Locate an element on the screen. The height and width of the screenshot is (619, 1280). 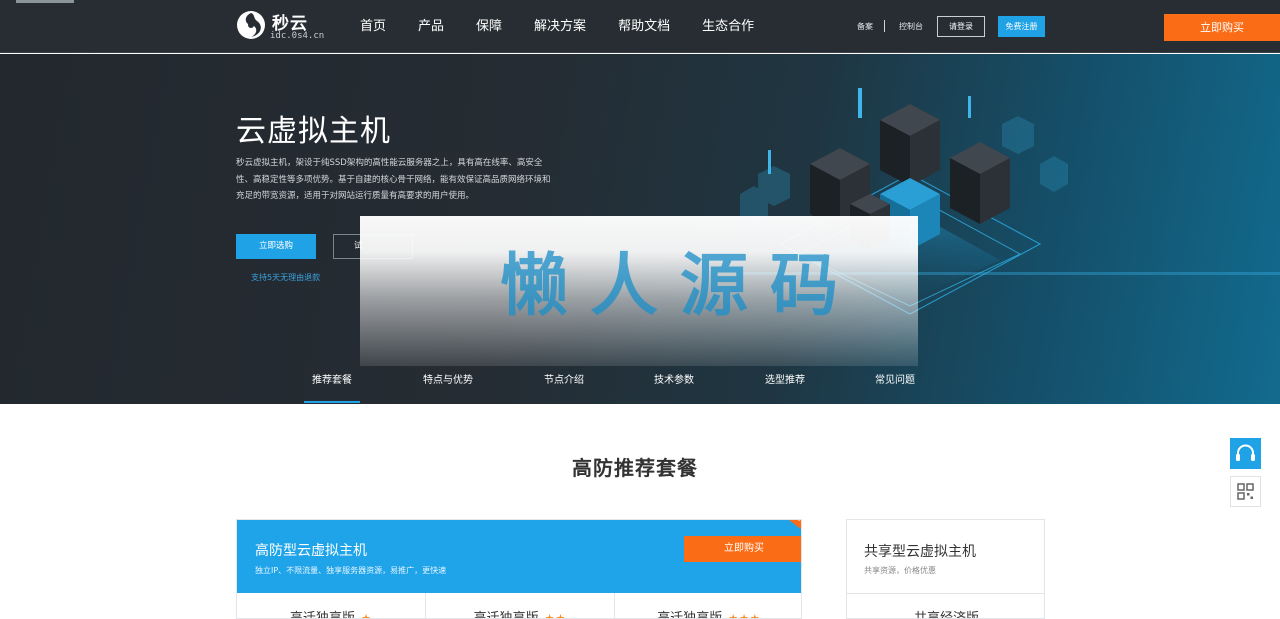
hero-desc-line: 秒云虚拟主机，架设于纯SSD架构的高性能云服务器之上，具有高在线率、高安全 is located at coordinates (389, 163).